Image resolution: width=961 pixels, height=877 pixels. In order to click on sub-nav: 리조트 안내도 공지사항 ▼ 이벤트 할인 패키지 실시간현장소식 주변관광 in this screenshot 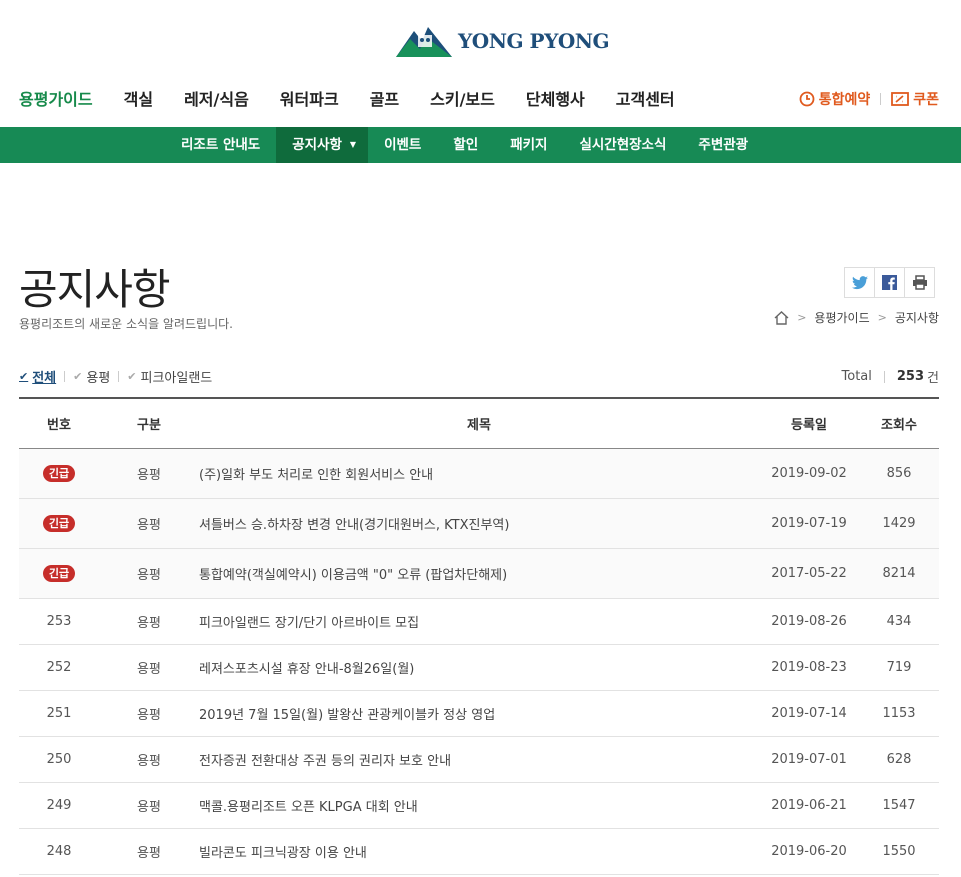, I will do `click(480, 145)`.